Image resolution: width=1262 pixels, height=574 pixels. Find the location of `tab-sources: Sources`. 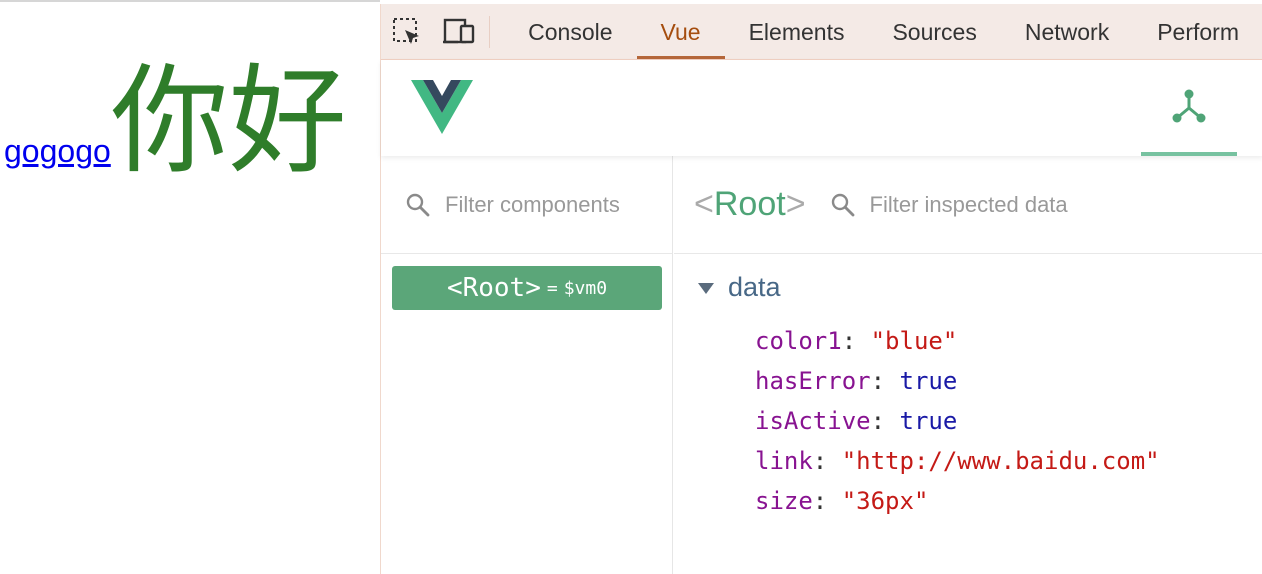

tab-sources: Sources is located at coordinates (934, 31).